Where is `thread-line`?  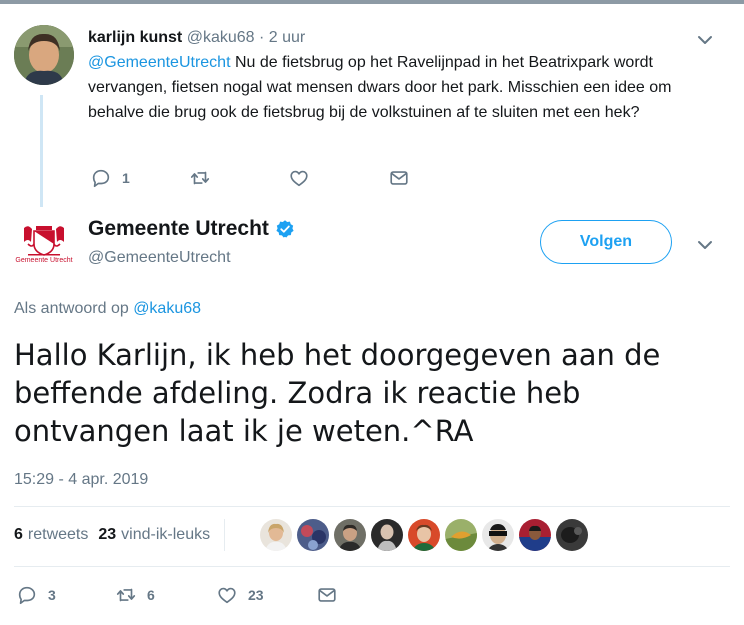 thread-line is located at coordinates (41, 151).